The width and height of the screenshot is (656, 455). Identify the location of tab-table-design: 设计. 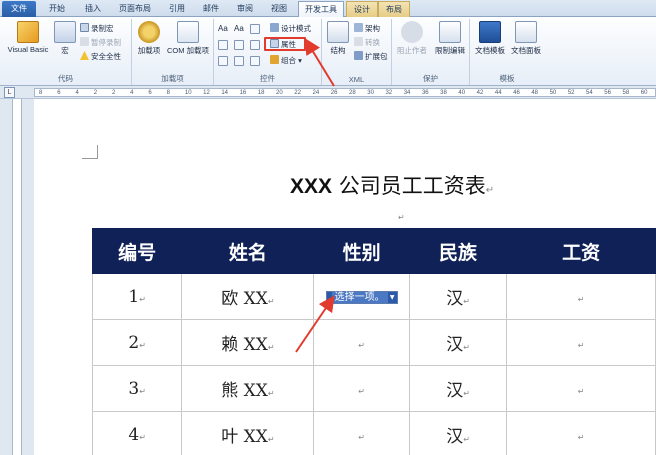
(362, 9).